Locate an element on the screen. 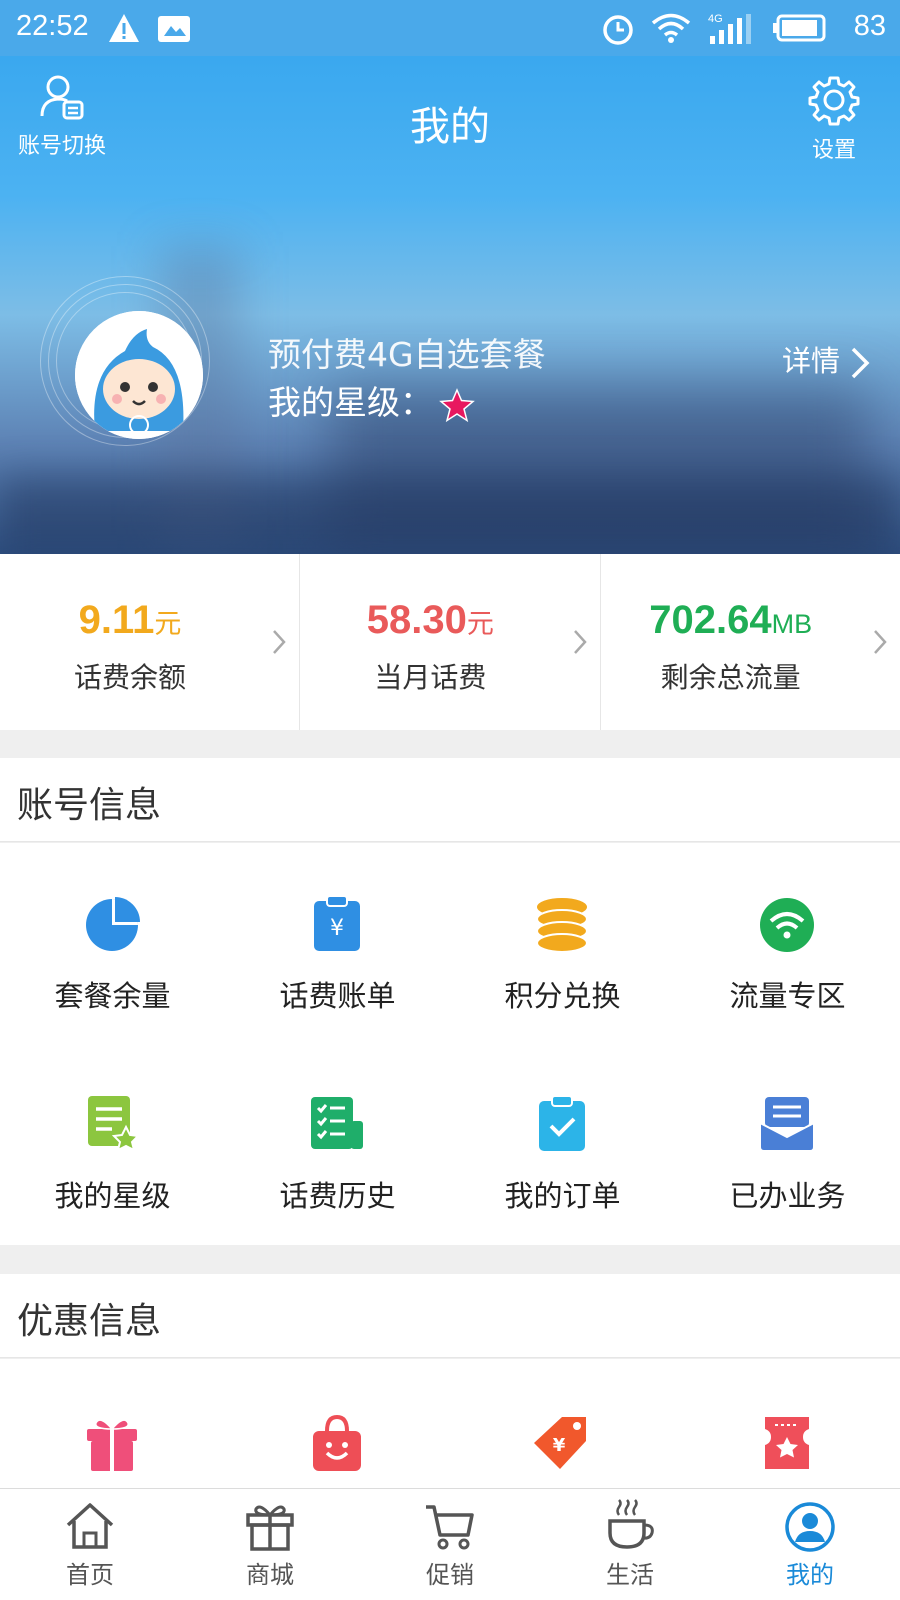  grid-item-label: 话费历史 is located at coordinates (337, 1196).